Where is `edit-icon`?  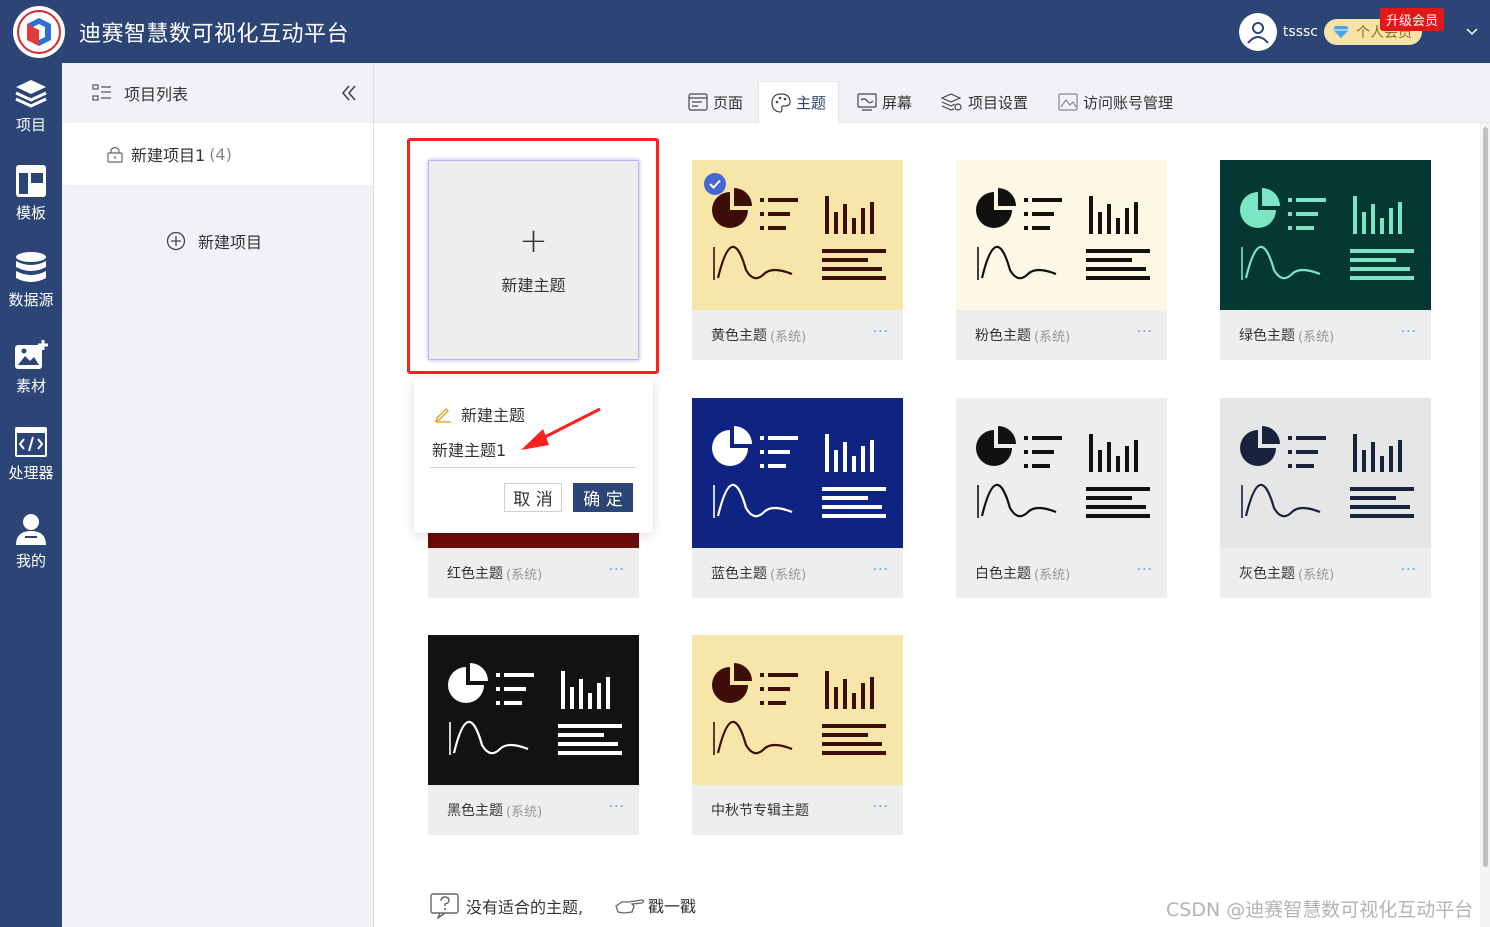 edit-icon is located at coordinates (442, 415).